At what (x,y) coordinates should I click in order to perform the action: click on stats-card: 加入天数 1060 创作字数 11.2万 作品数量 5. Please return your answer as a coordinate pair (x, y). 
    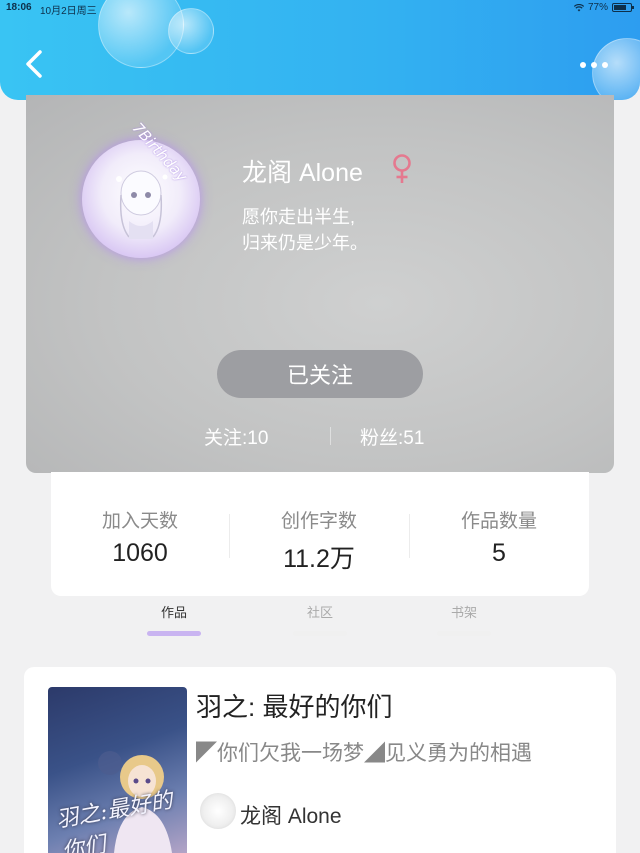
    Looking at the image, I should click on (320, 534).